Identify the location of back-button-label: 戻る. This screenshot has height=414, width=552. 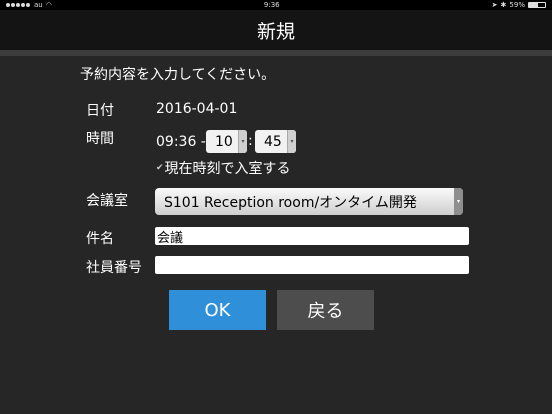
(325, 311).